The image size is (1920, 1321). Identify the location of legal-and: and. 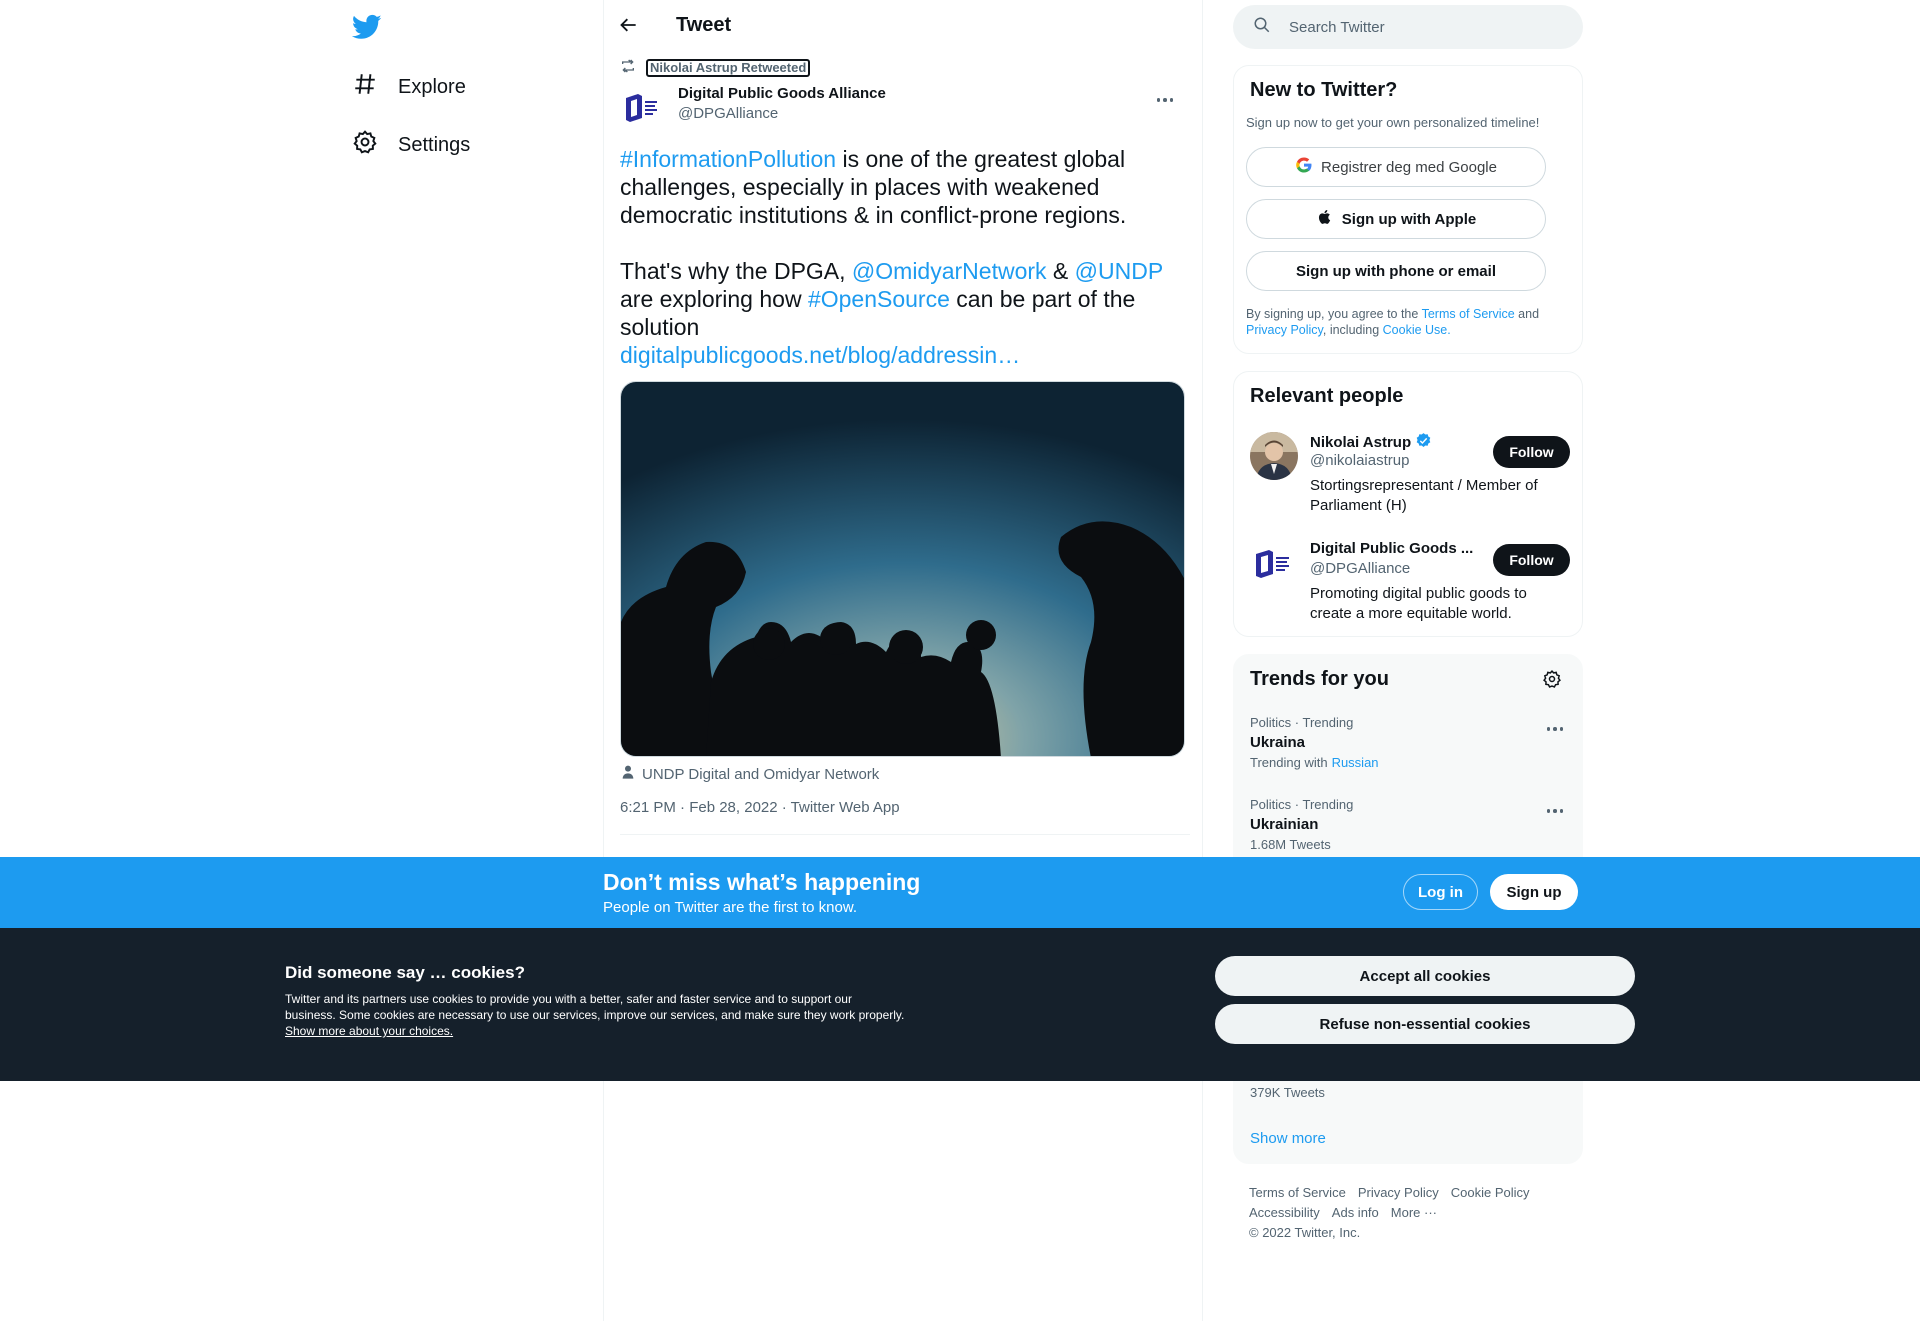
(1527, 314).